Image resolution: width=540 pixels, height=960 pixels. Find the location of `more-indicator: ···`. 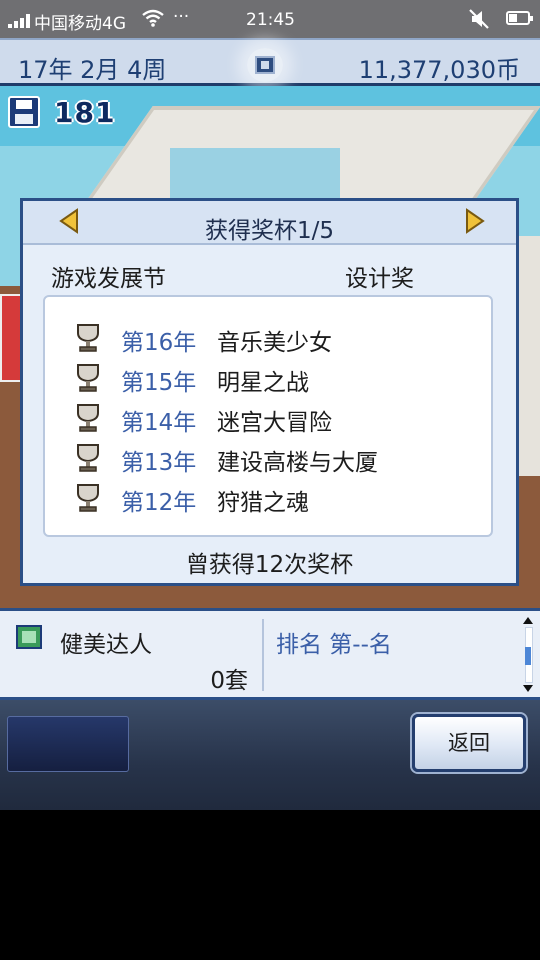

more-indicator: ··· is located at coordinates (181, 17).